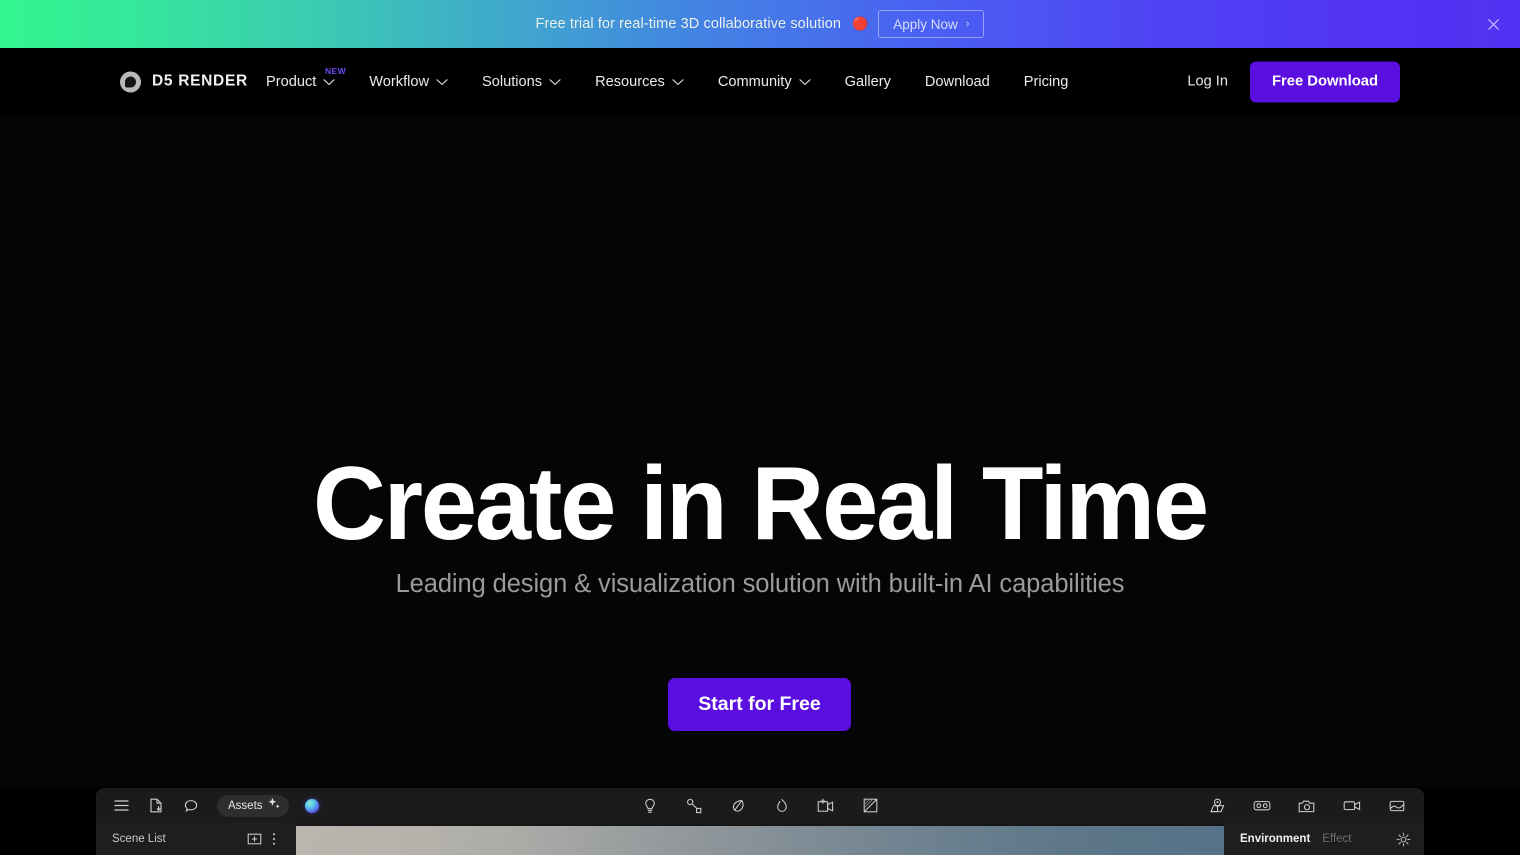  What do you see at coordinates (1262, 806) in the screenshot?
I see `vr-goggles-icon` at bounding box center [1262, 806].